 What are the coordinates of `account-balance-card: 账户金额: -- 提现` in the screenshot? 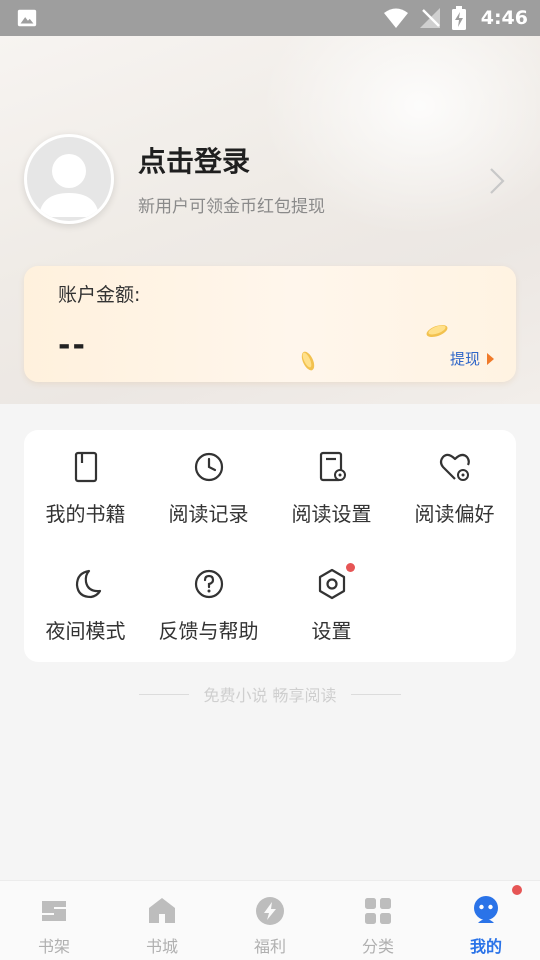 It's located at (270, 324).